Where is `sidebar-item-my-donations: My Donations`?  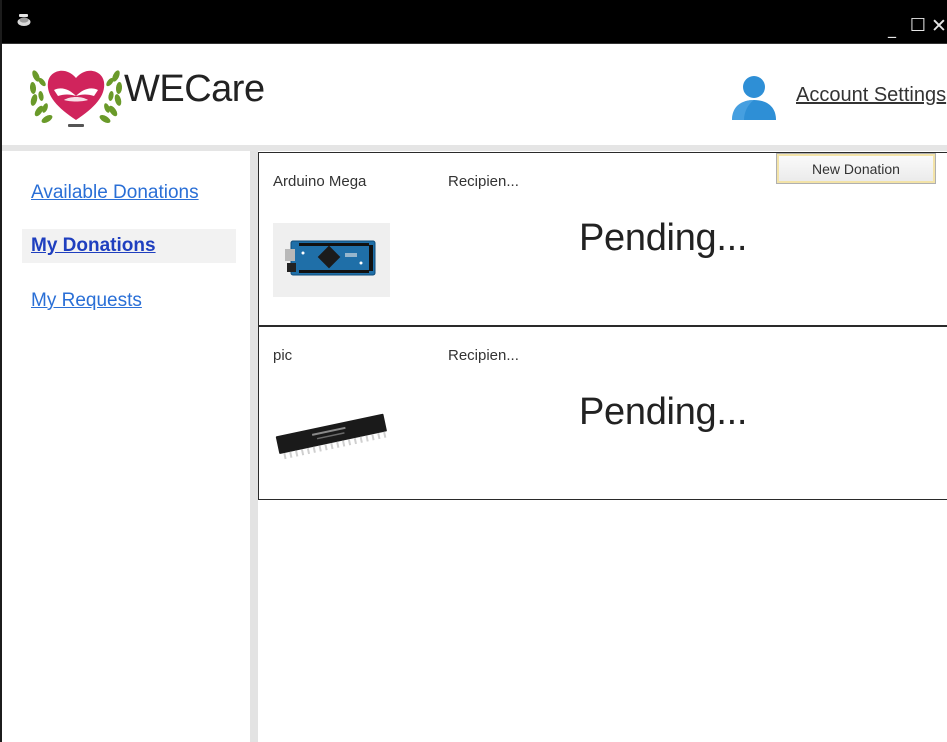
sidebar-item-my-donations: My Donations is located at coordinates (129, 246).